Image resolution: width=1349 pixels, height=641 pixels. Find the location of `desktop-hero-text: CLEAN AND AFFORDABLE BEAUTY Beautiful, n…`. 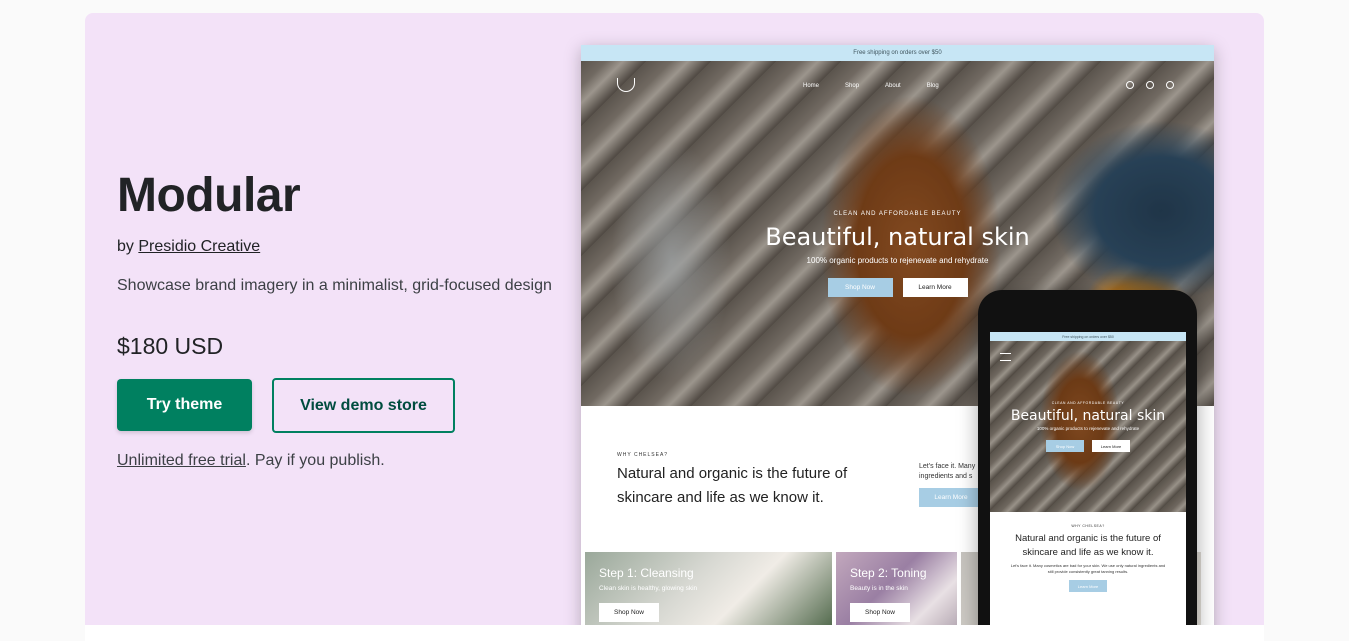

desktop-hero-text: CLEAN AND AFFORDABLE BEAUTY Beautiful, n… is located at coordinates (897, 254).